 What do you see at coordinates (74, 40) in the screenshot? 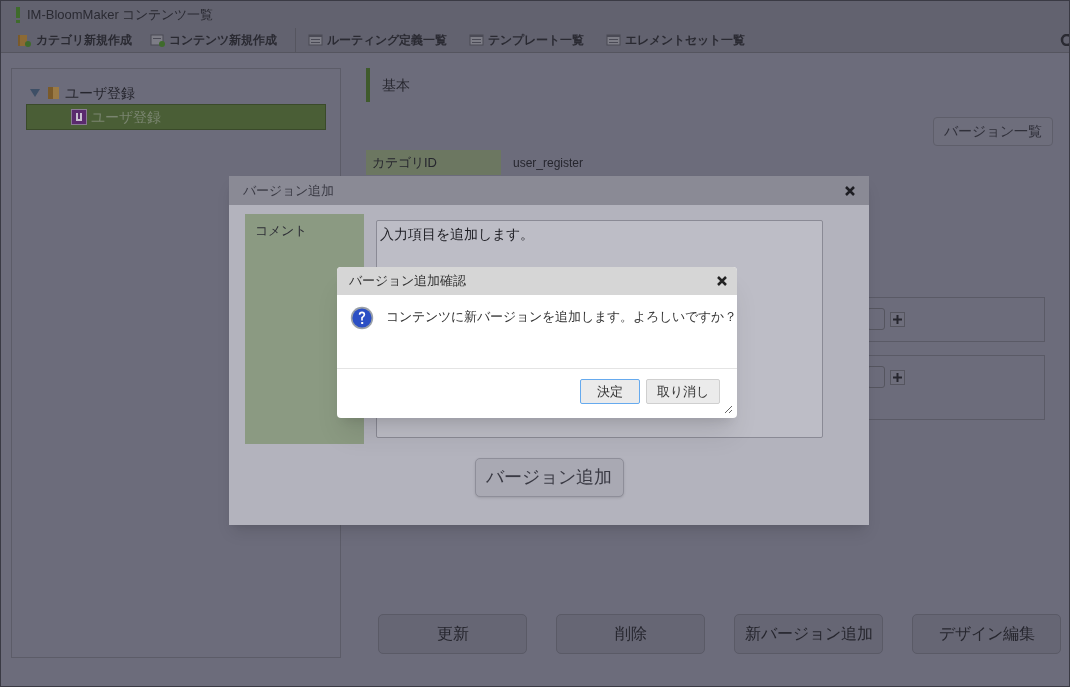
I see `toolbar-button: カテゴリ新規作成` at bounding box center [74, 40].